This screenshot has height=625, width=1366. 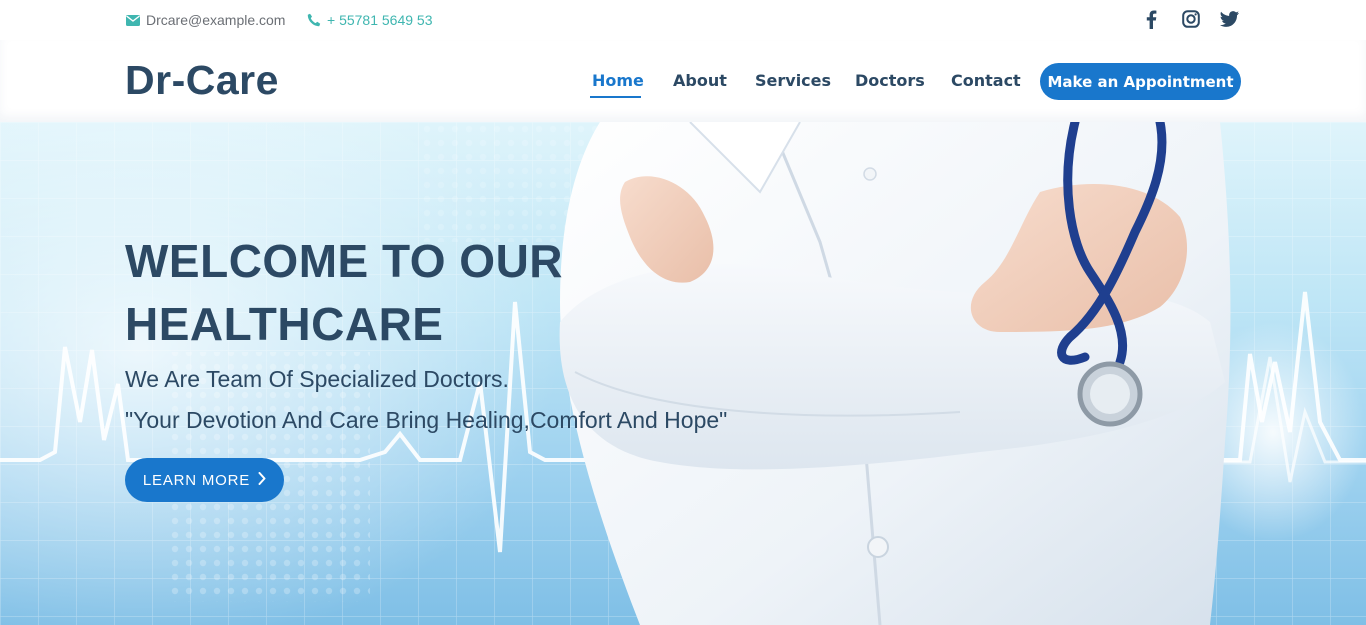 I want to click on nav-about: About, so click(x=700, y=80).